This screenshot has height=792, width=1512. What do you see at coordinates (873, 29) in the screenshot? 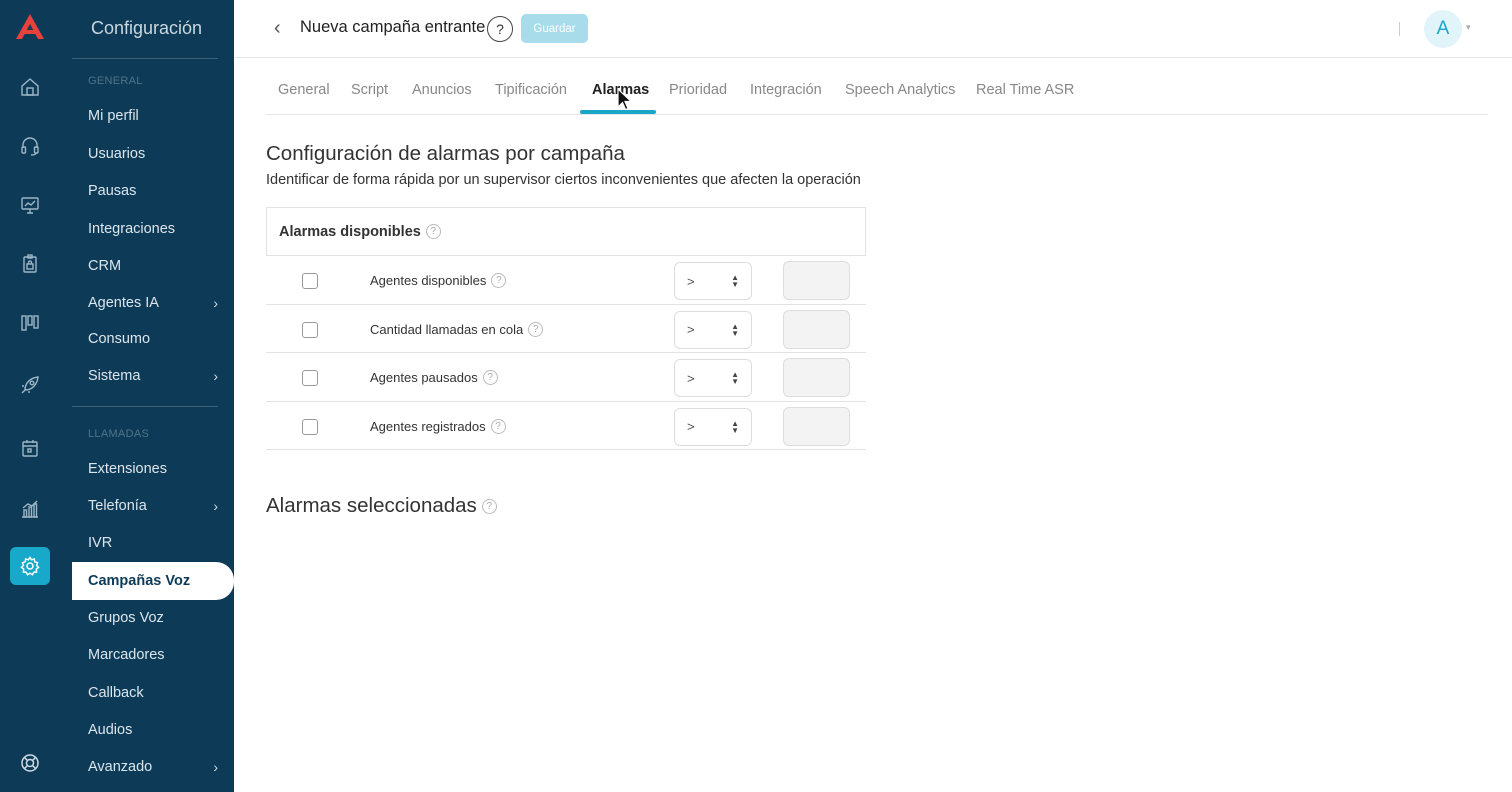
I see `page-header: ‹ Nueva campaña entrante ? Guardar A ▾` at bounding box center [873, 29].